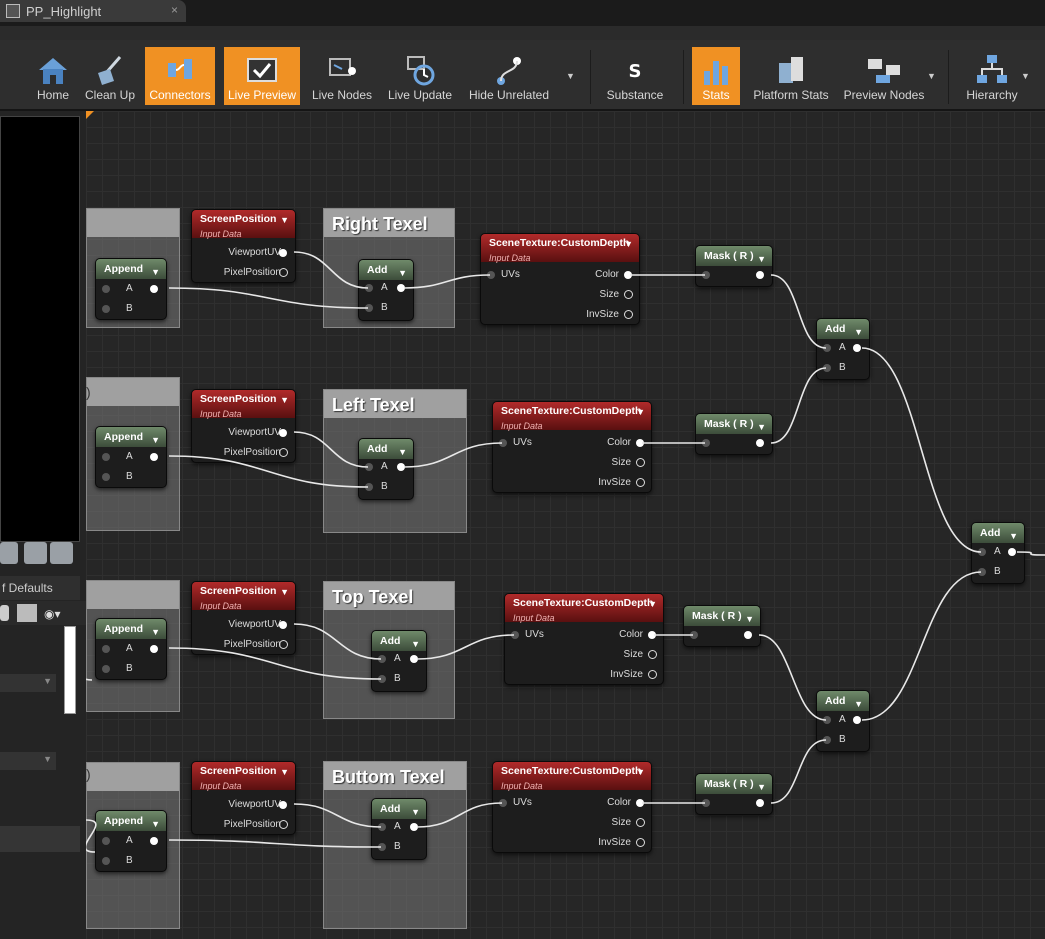 The width and height of the screenshot is (1045, 939). What do you see at coordinates (1025, 76) in the screenshot?
I see `hierarchy-dropdown-icon: ▼` at bounding box center [1025, 76].